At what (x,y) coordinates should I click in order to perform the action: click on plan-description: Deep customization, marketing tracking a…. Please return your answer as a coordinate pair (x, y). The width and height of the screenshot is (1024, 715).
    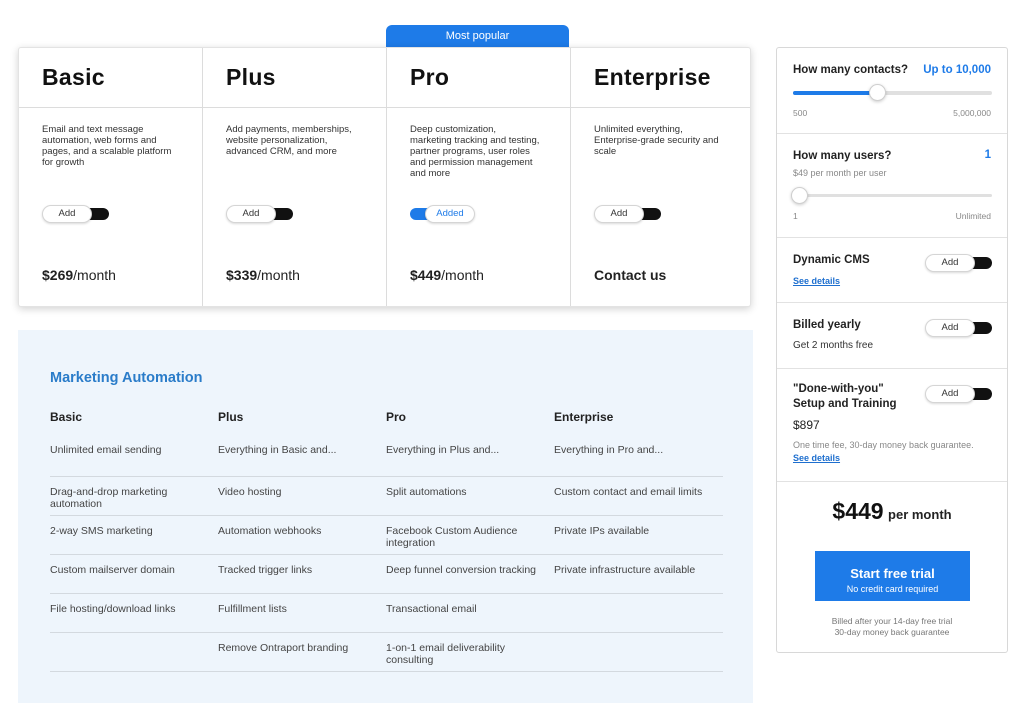
    Looking at the image, I should click on (475, 151).